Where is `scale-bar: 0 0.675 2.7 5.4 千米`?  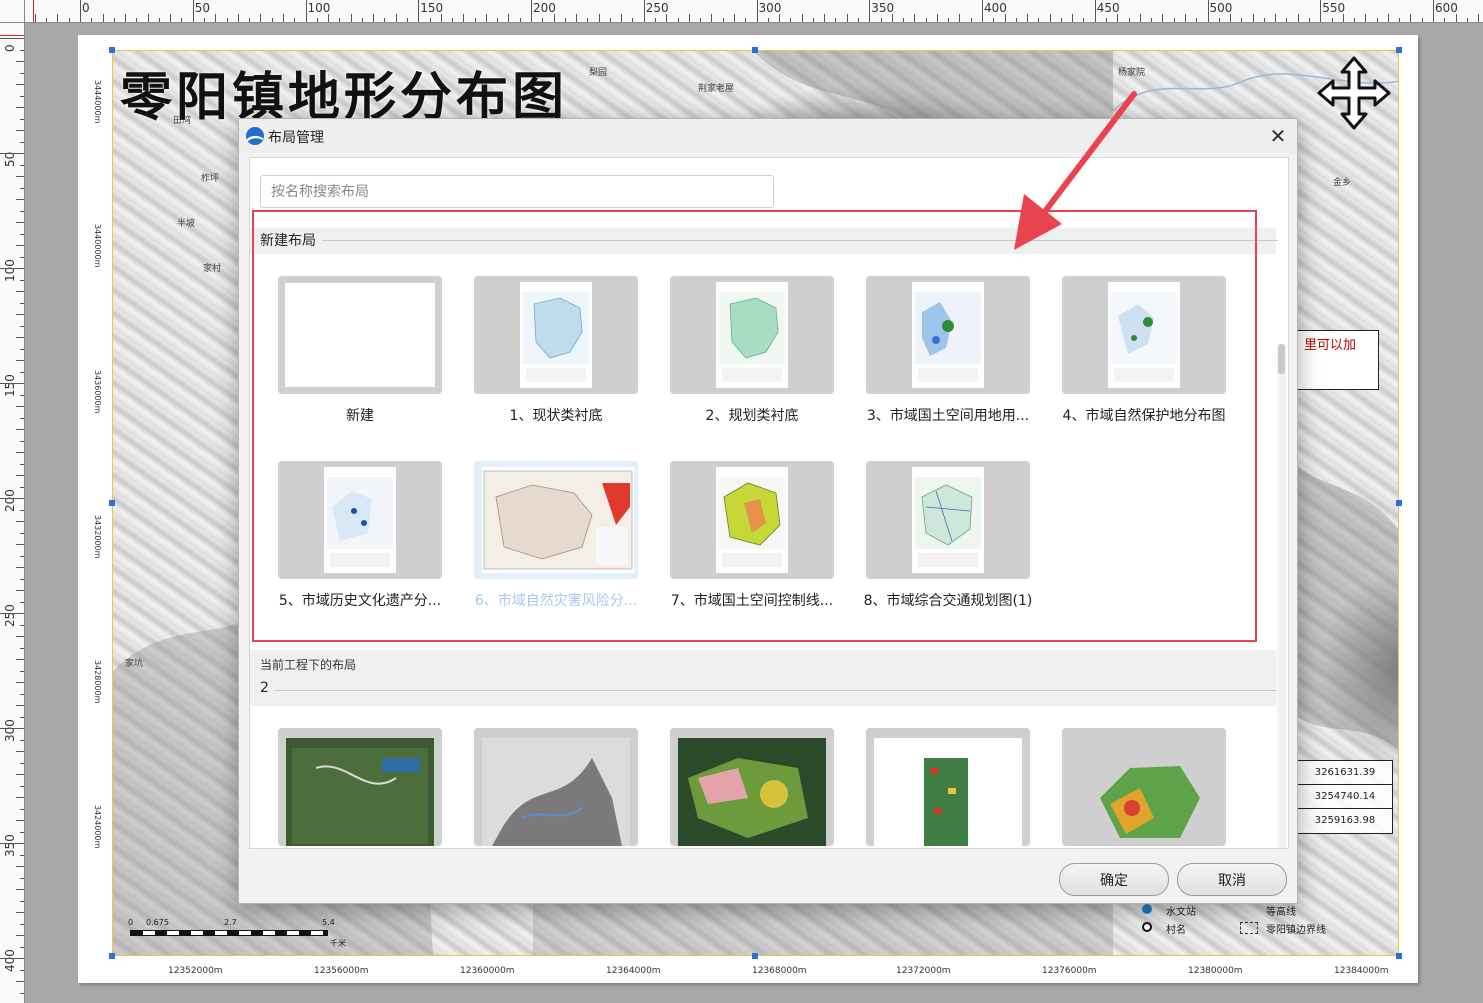
scale-bar: 0 0.675 2.7 5.4 千米 is located at coordinates (238, 933).